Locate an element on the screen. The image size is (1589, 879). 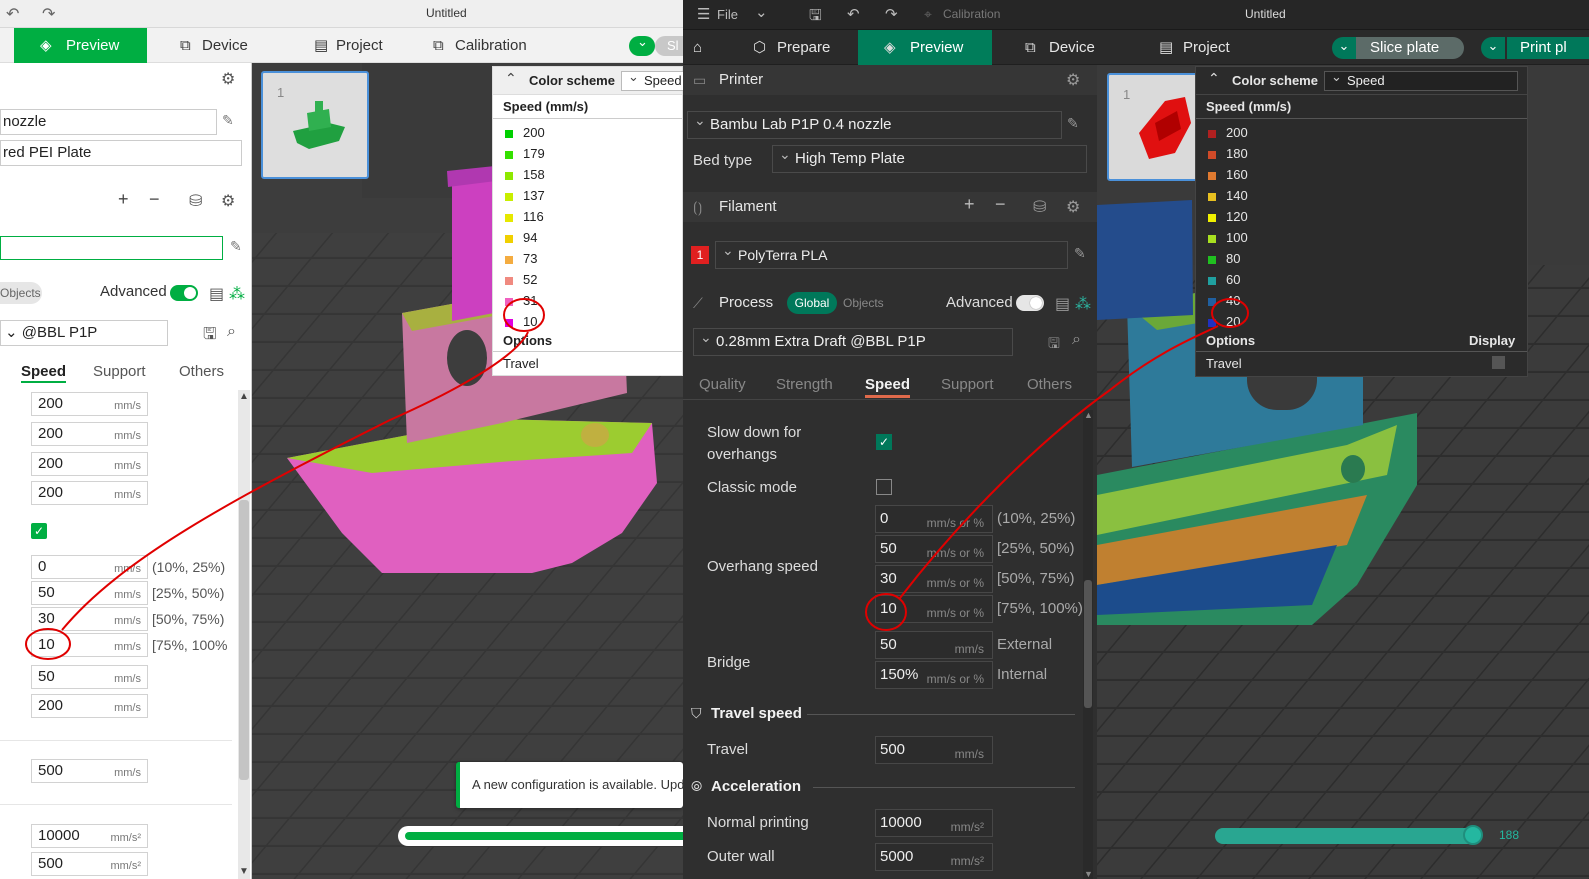
objects-tab: Objects is located at coordinates (21, 293).